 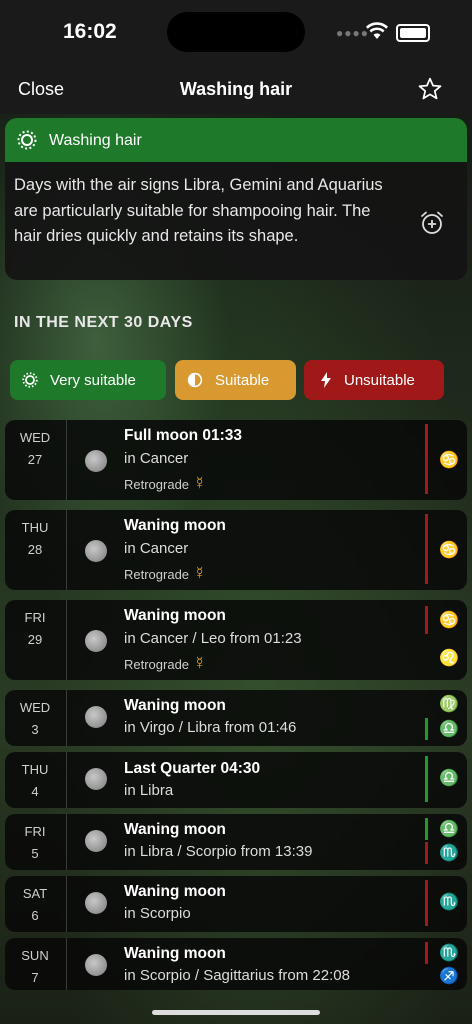 What do you see at coordinates (195, 380) in the screenshot?
I see `half-sun-icon` at bounding box center [195, 380].